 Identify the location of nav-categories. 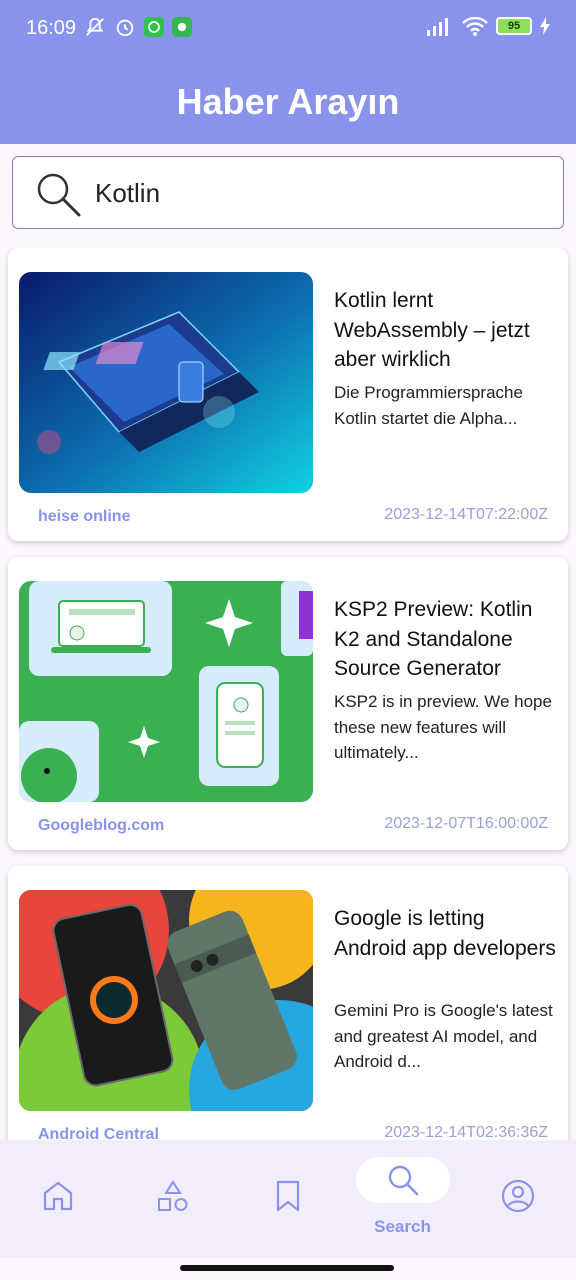
(172, 1199).